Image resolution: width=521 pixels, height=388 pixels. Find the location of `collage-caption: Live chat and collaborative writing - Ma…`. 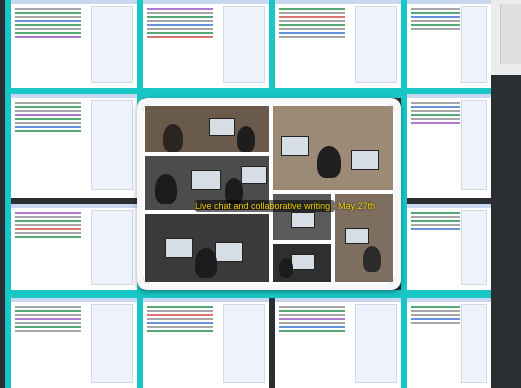

collage-caption: Live chat and collaborative writing - Ma… is located at coordinates (285, 206).